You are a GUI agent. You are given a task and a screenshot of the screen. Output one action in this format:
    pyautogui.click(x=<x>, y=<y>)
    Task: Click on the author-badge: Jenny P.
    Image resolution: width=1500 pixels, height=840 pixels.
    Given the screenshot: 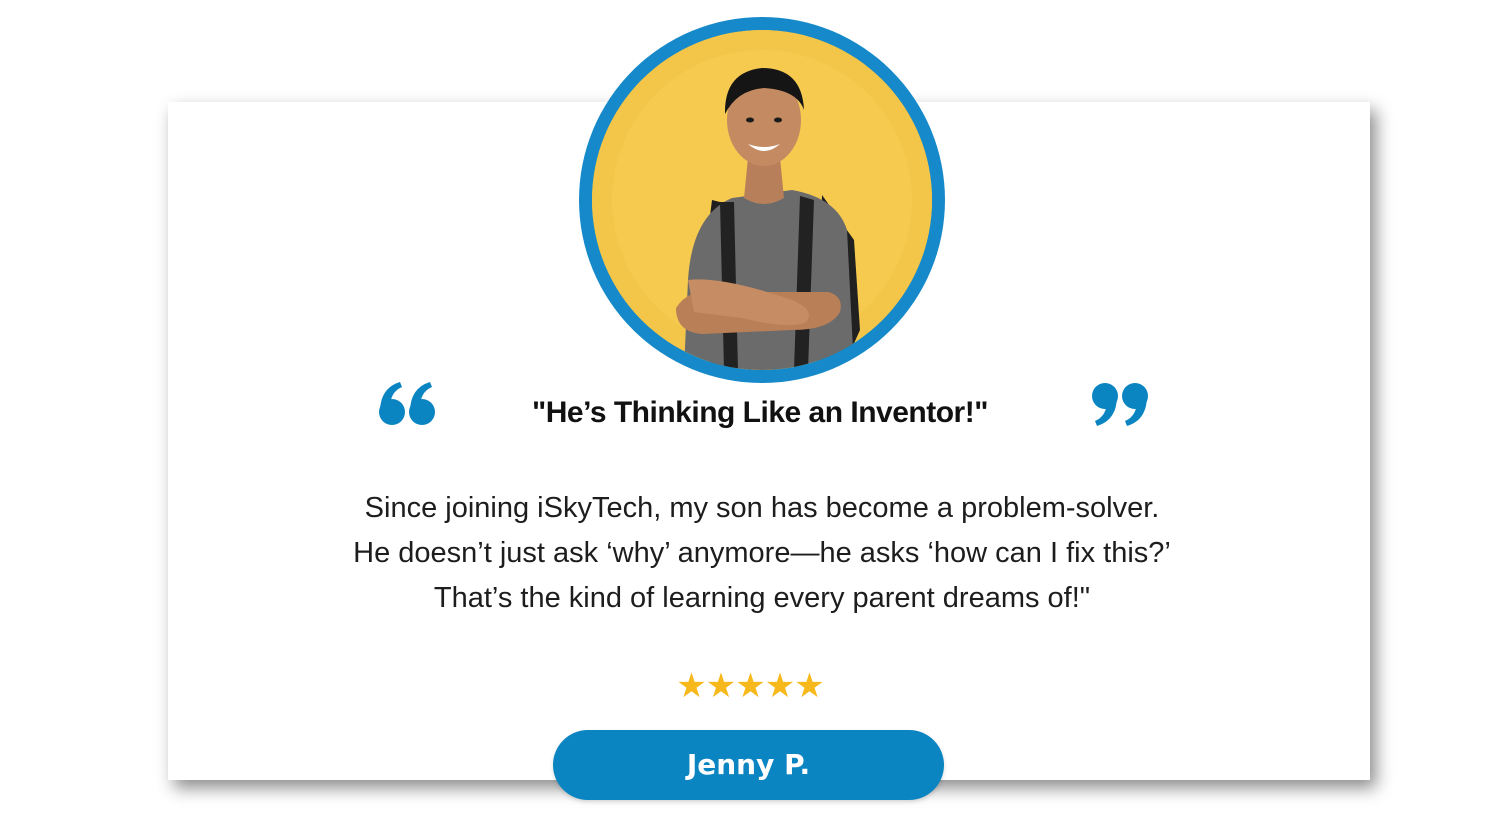 What is the action you would take?
    pyautogui.click(x=748, y=765)
    